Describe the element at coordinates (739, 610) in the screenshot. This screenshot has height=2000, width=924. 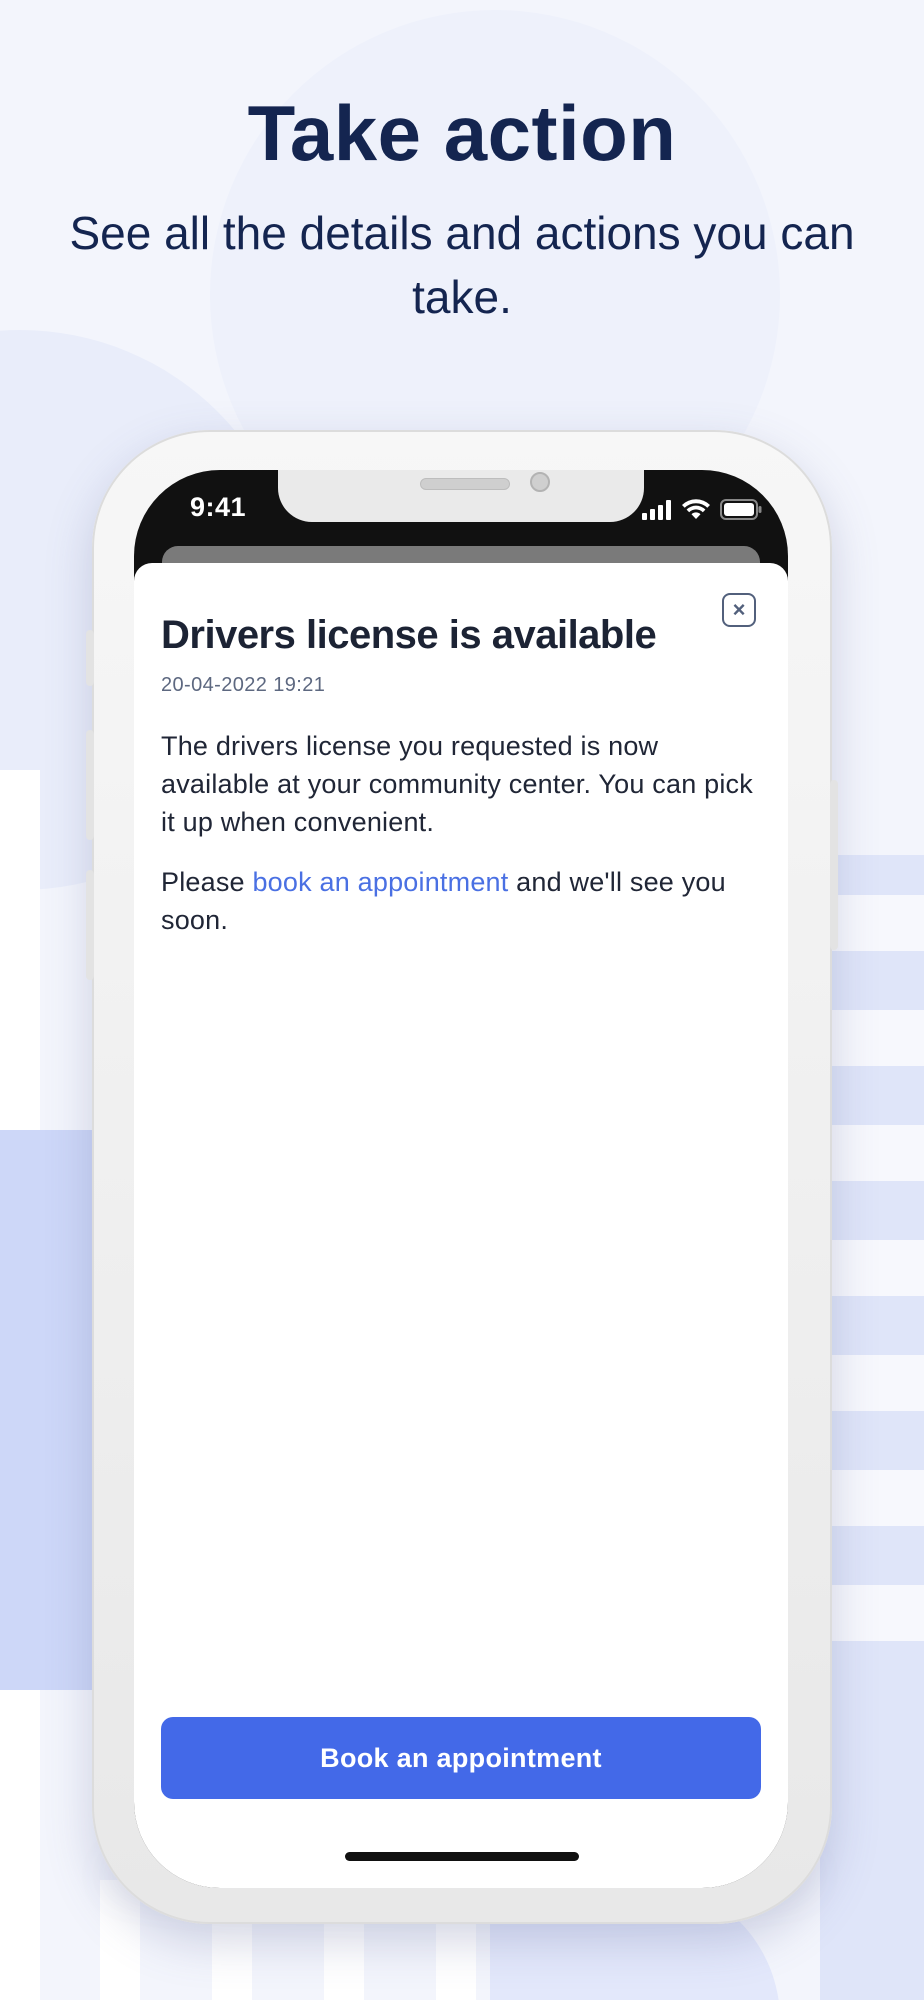
I see `close-icon: ×` at that location.